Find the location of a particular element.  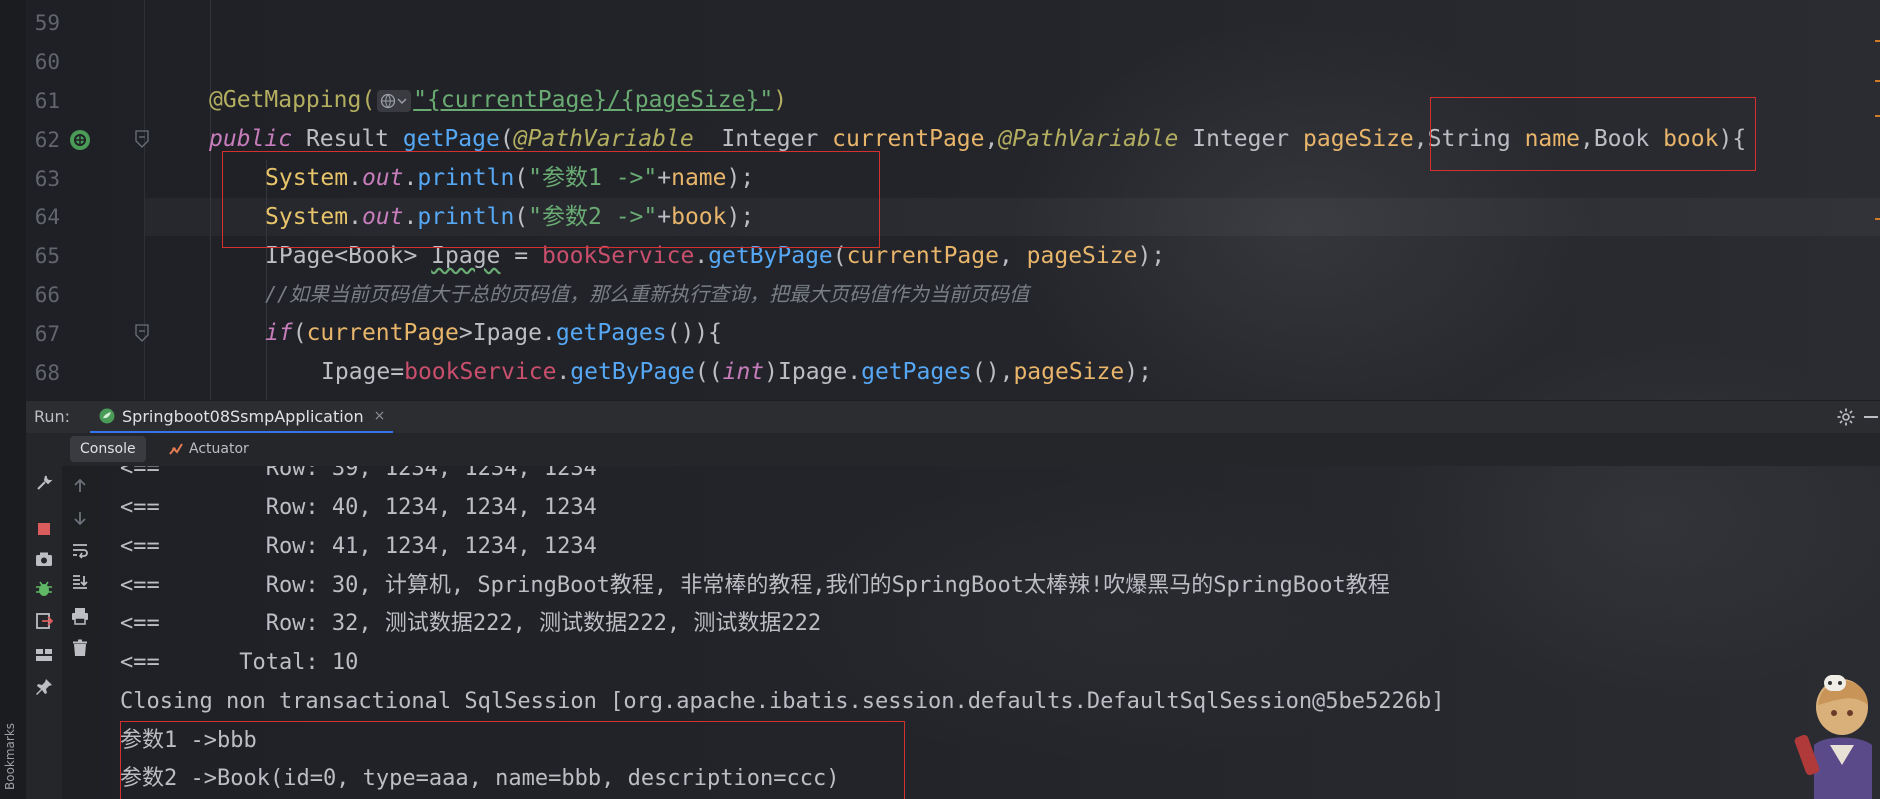

type-token: Integer is located at coordinates (763, 139).